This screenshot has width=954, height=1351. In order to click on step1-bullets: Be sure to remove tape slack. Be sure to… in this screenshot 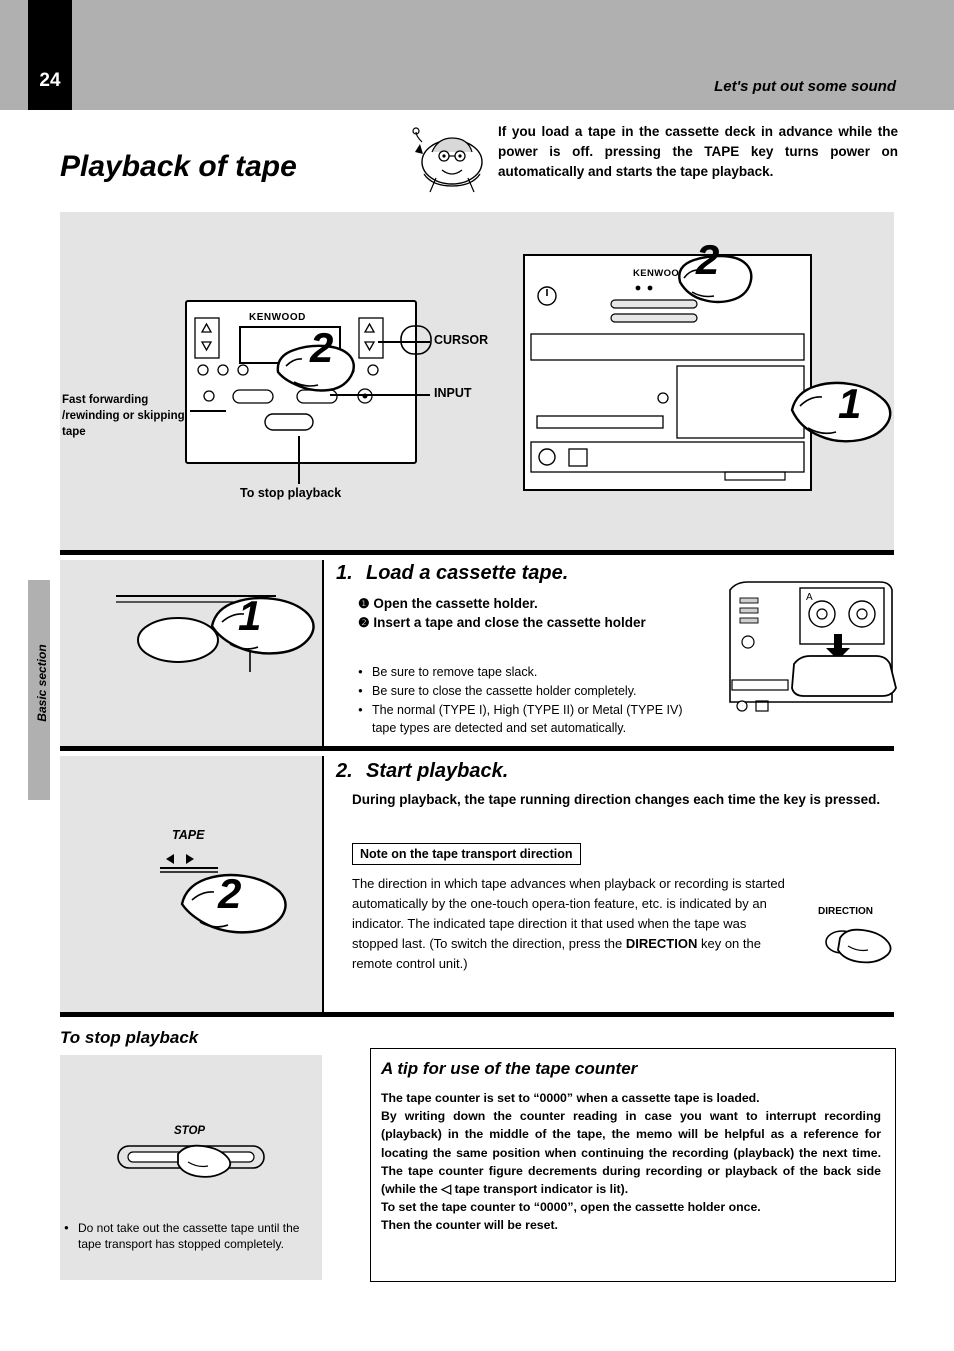, I will do `click(534, 700)`.